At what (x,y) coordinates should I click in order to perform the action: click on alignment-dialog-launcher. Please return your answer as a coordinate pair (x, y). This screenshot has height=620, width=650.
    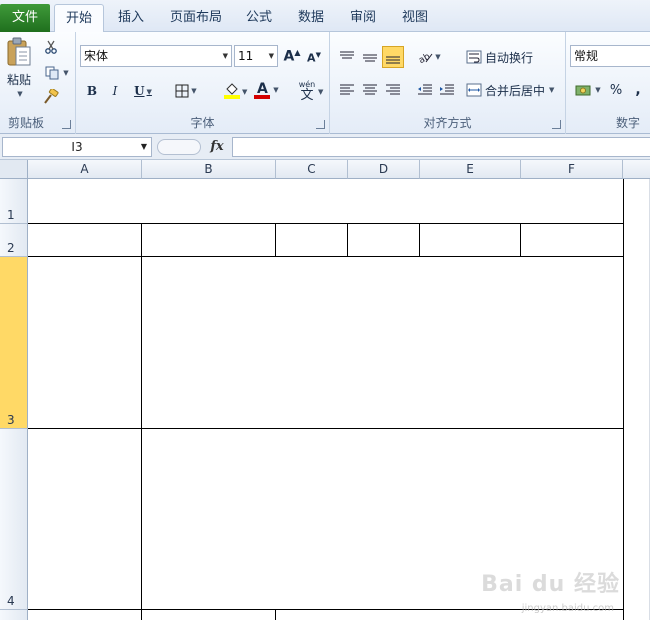
    Looking at the image, I should click on (556, 124).